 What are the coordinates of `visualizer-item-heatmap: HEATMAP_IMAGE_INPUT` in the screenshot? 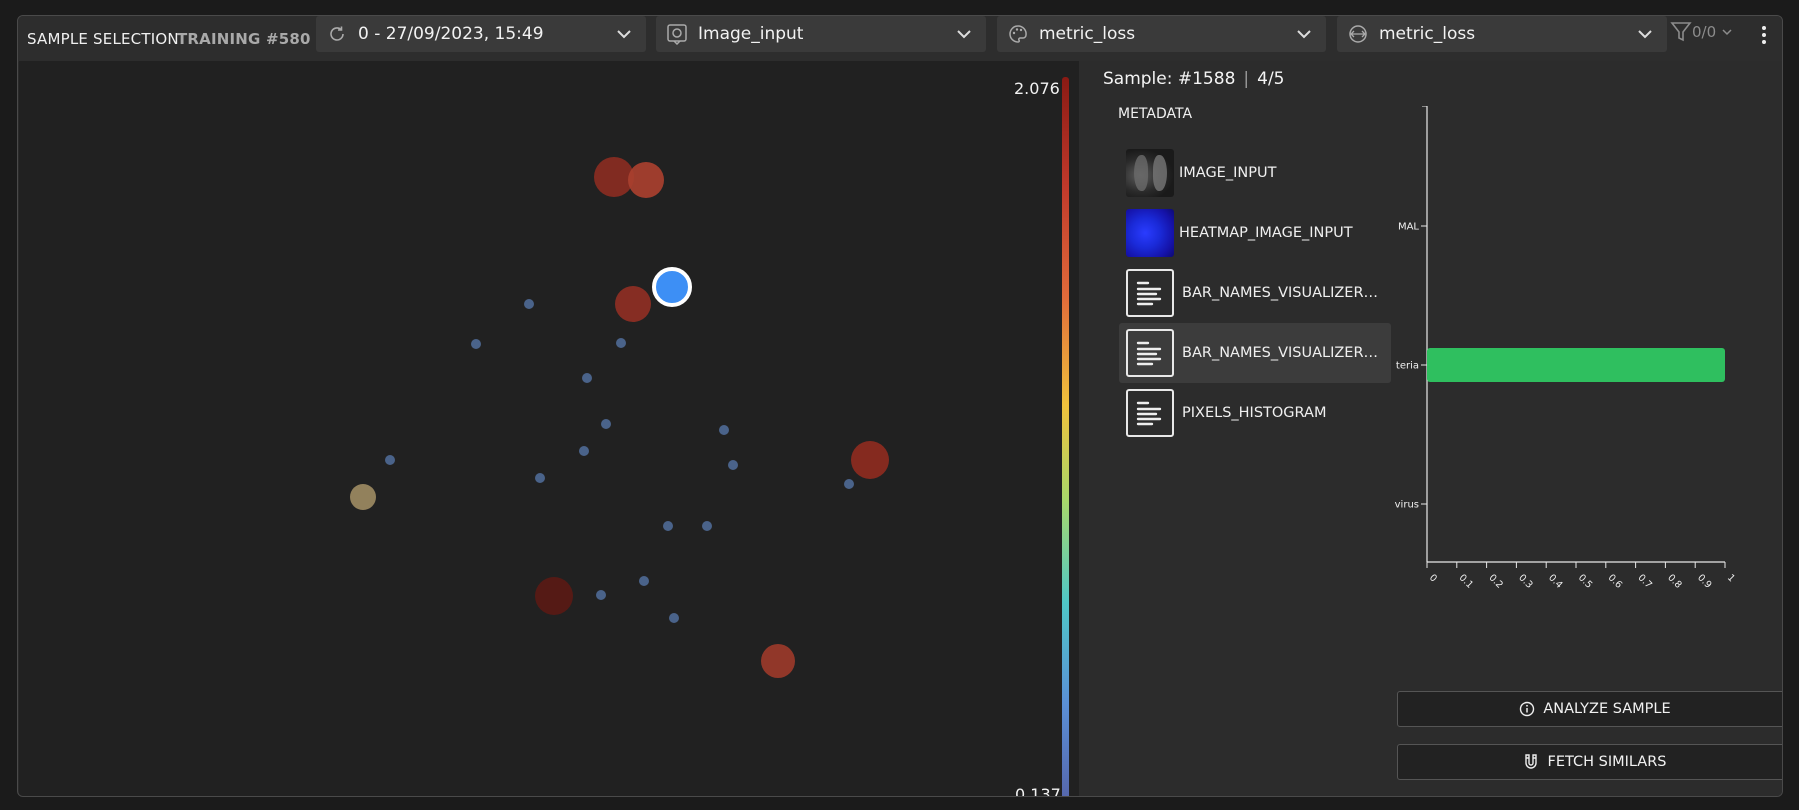 It's located at (1255, 233).